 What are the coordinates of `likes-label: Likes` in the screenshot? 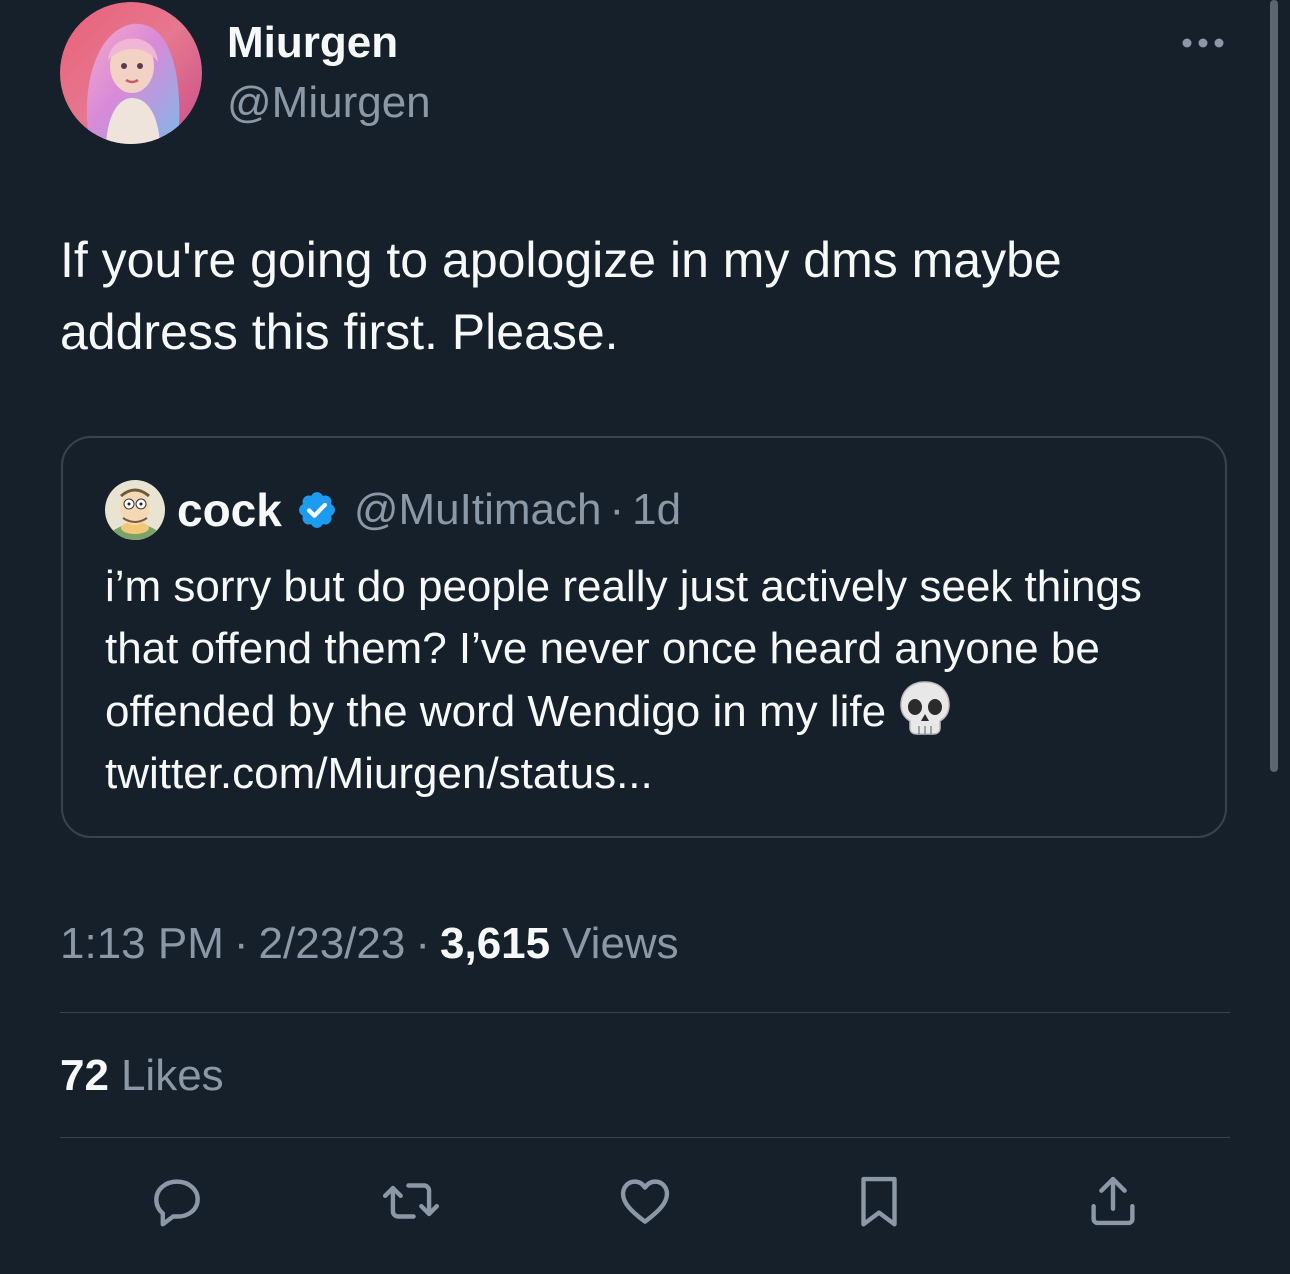 It's located at (172, 1076).